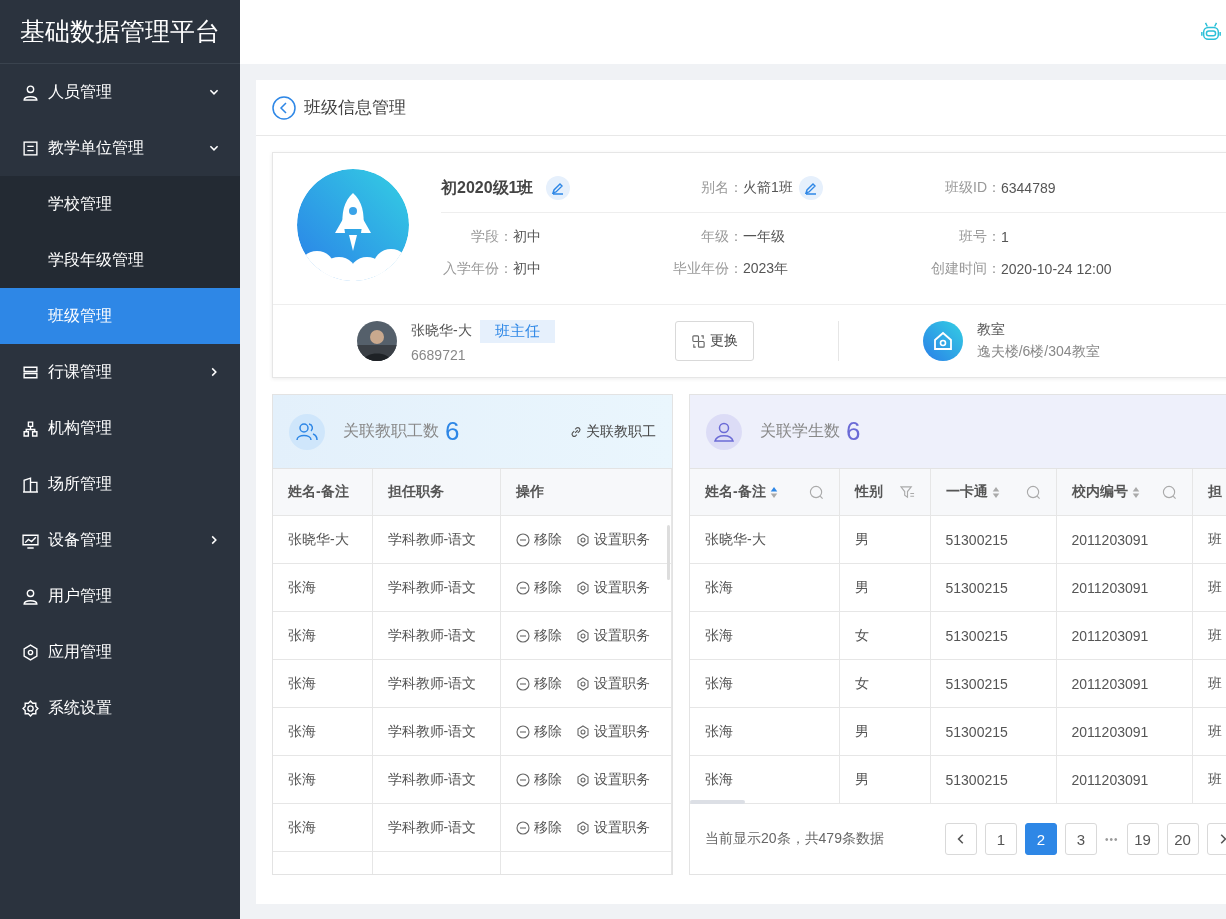 Image resolution: width=1226 pixels, height=919 pixels. What do you see at coordinates (80, 595) in the screenshot?
I see `menu-label: 用户管理` at bounding box center [80, 595].